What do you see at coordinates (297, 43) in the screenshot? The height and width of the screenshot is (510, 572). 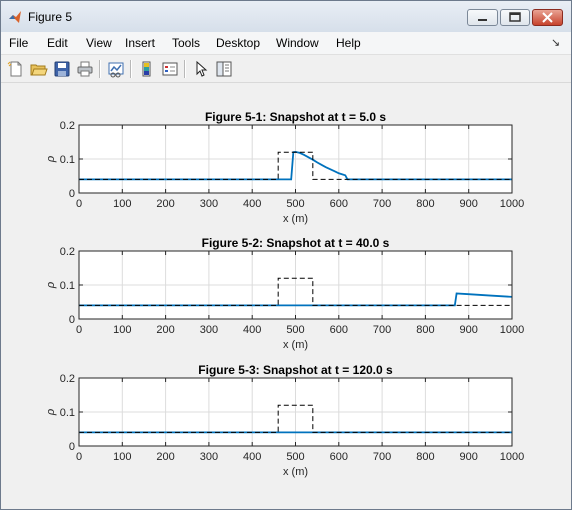 I see `menu-window: Window` at bounding box center [297, 43].